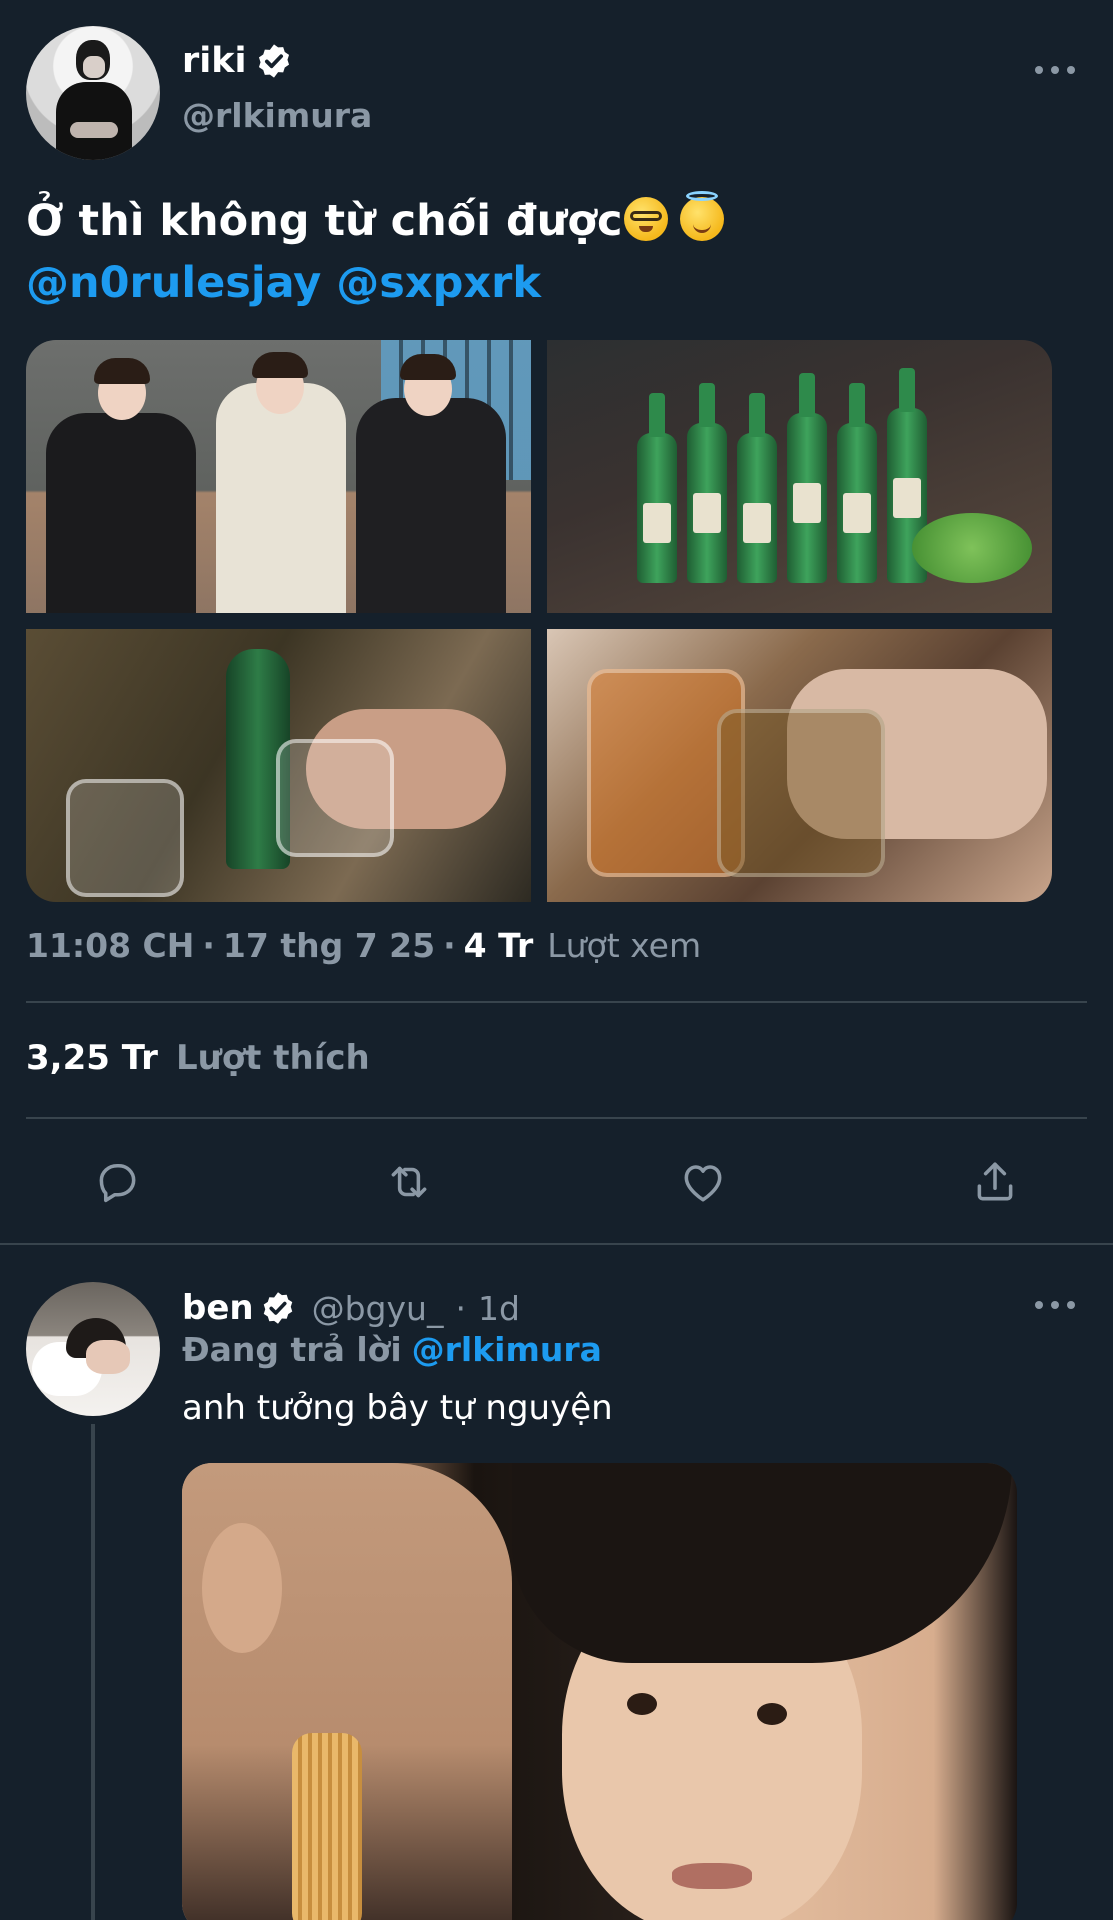 The width and height of the screenshot is (1113, 1920). Describe the element at coordinates (324, 221) in the screenshot. I see `tweet-body-text: Ở thì không từ chối được` at that location.